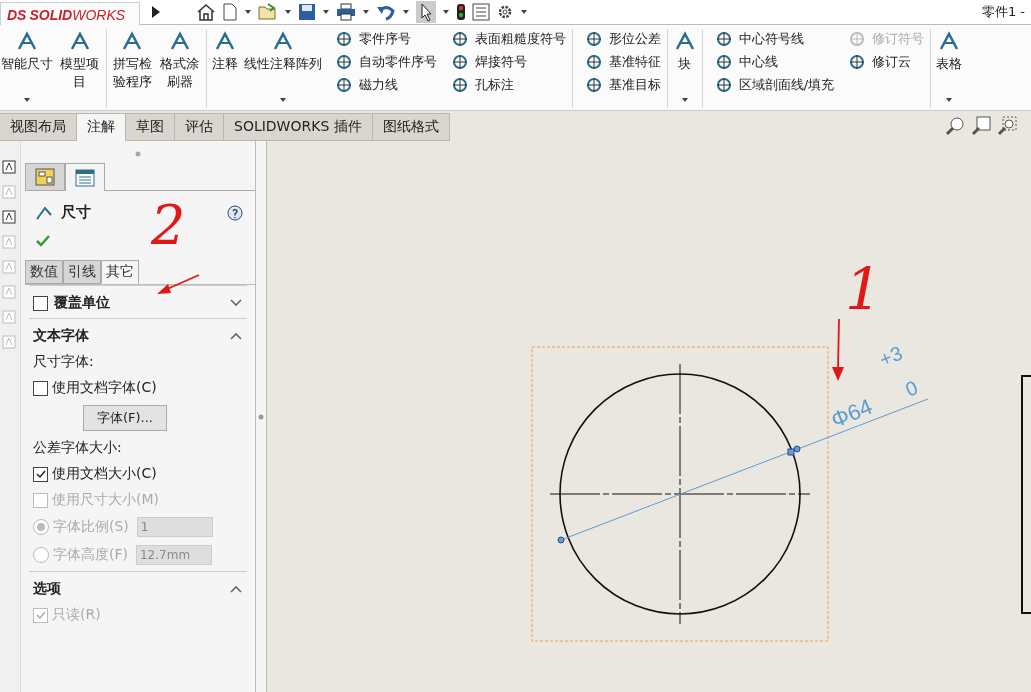  Describe the element at coordinates (150, 127) in the screenshot. I see `ribbon-tab: 草图` at that location.